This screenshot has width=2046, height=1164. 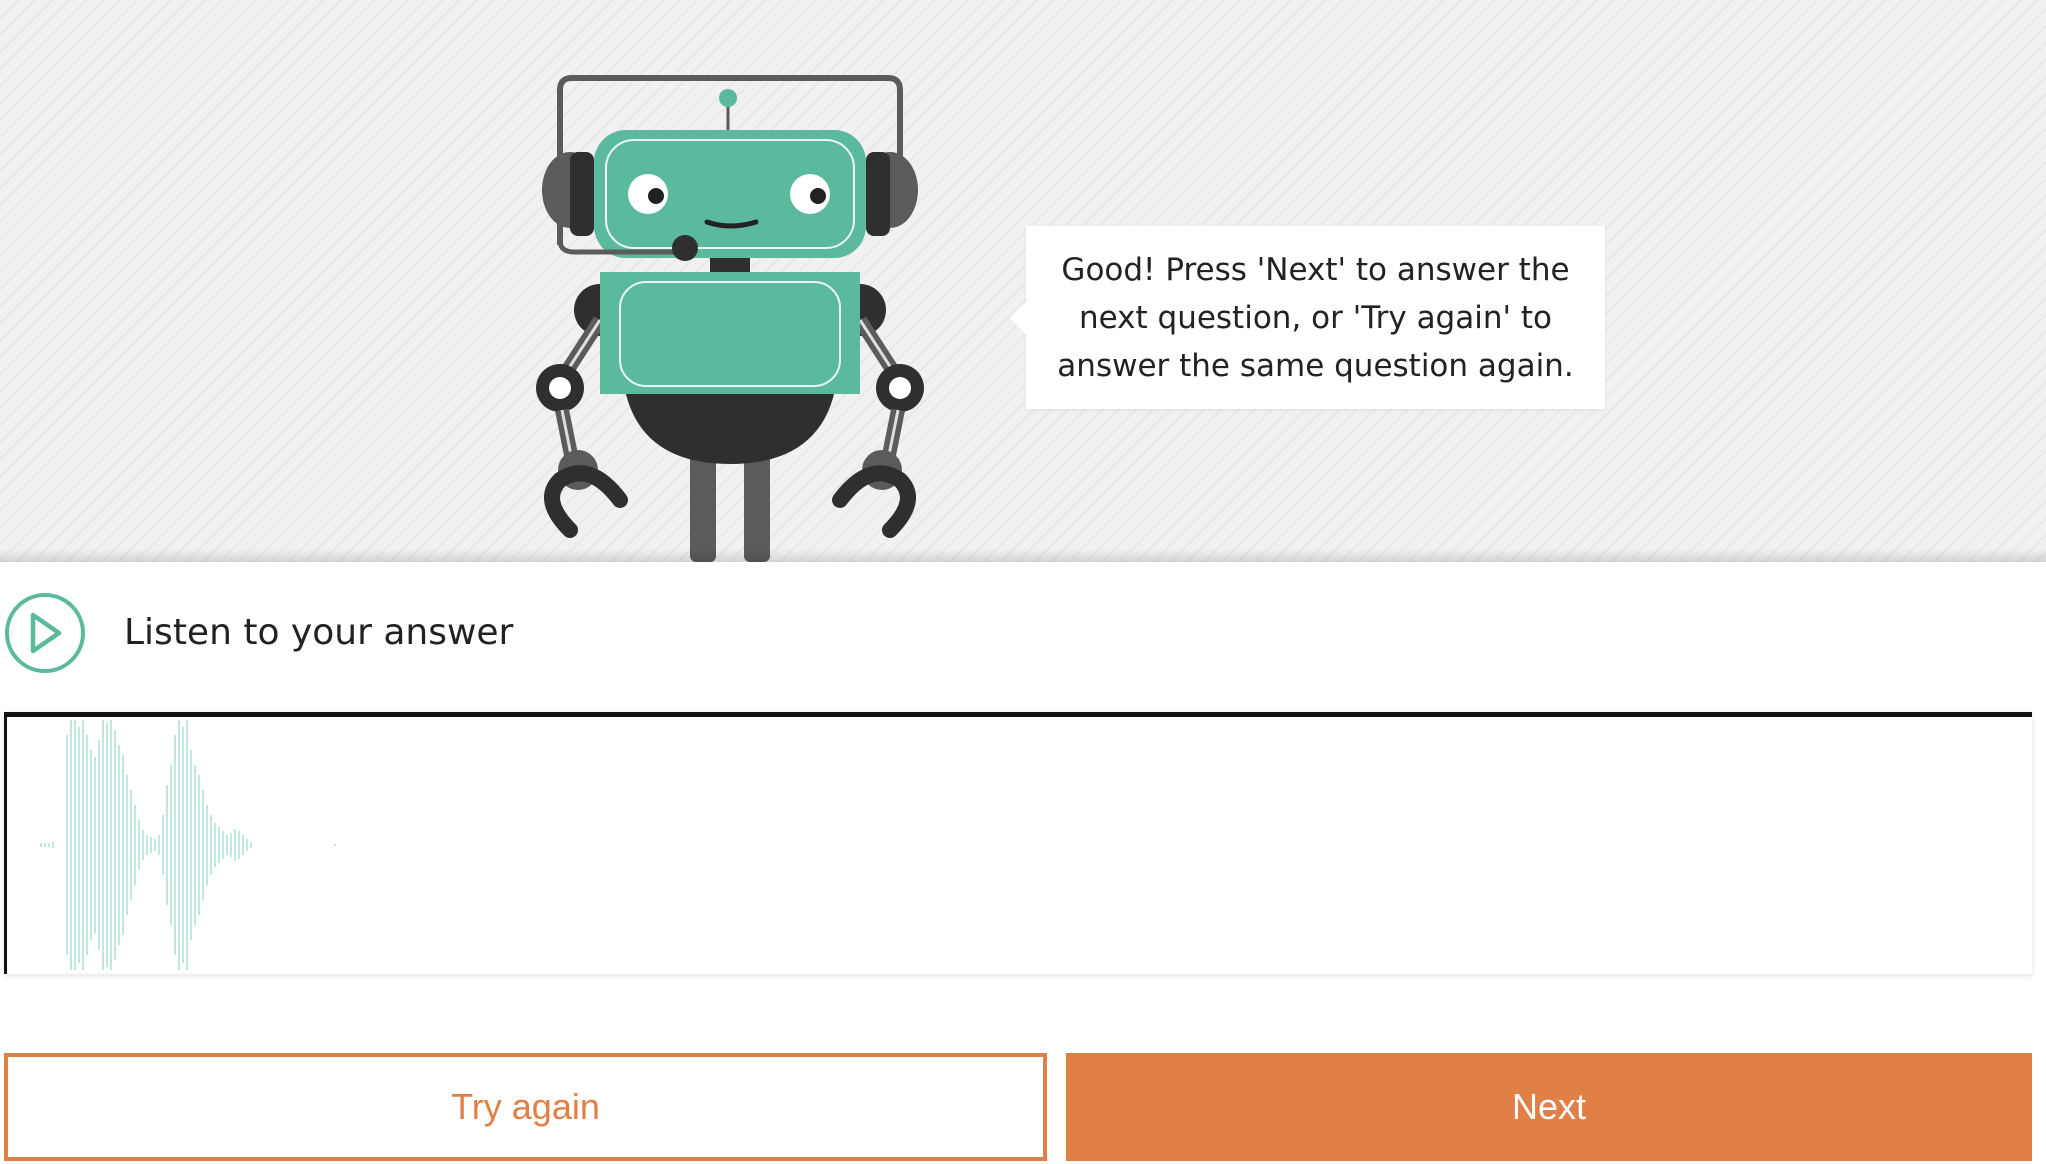 I want to click on listen-row: Listen to your answer, so click(x=450, y=633).